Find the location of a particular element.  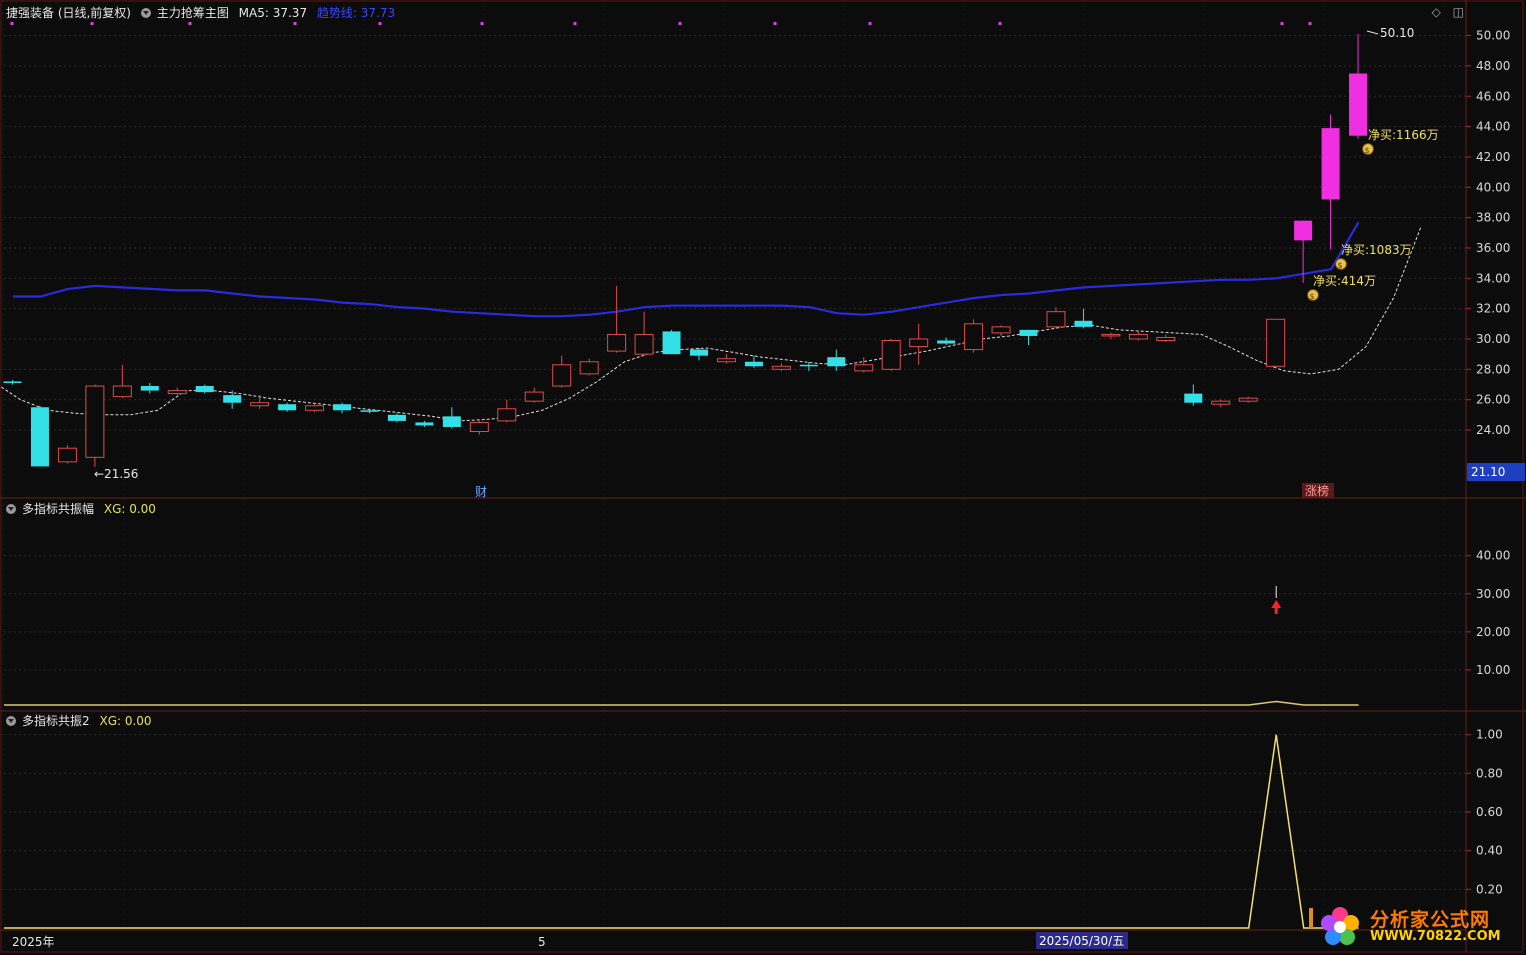

y-tick-label: 44.00 is located at coordinates (1493, 127).